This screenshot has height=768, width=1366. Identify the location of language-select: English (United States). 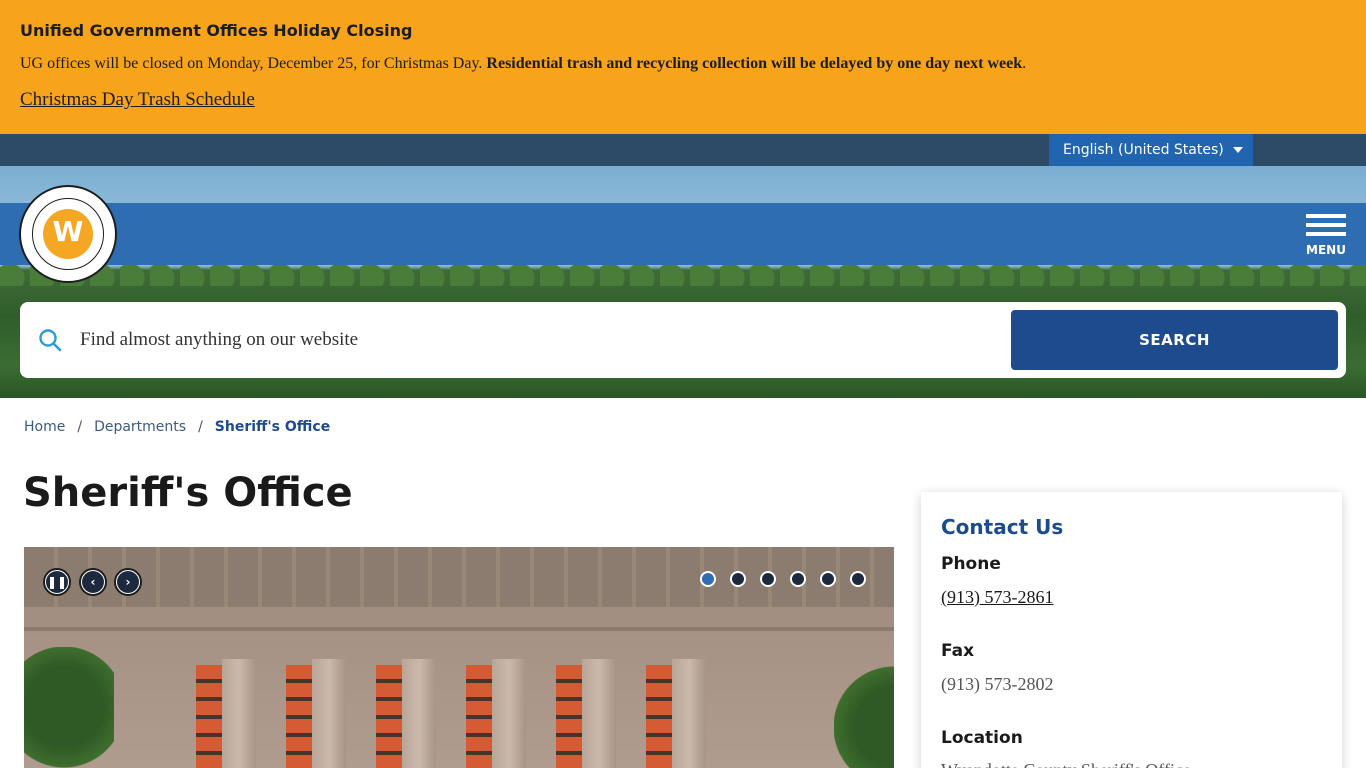
(1151, 150).